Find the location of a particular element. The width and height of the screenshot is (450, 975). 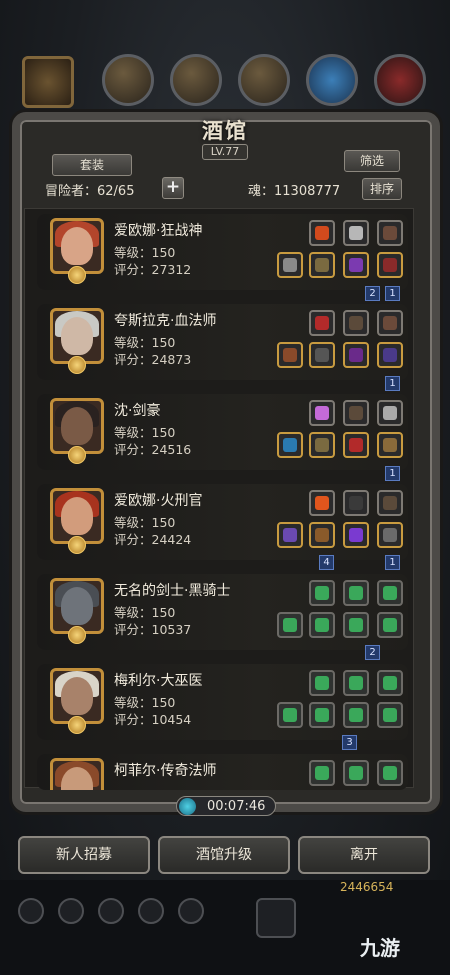

hero-name: 爱欧娜·狂战神 is located at coordinates (158, 231).